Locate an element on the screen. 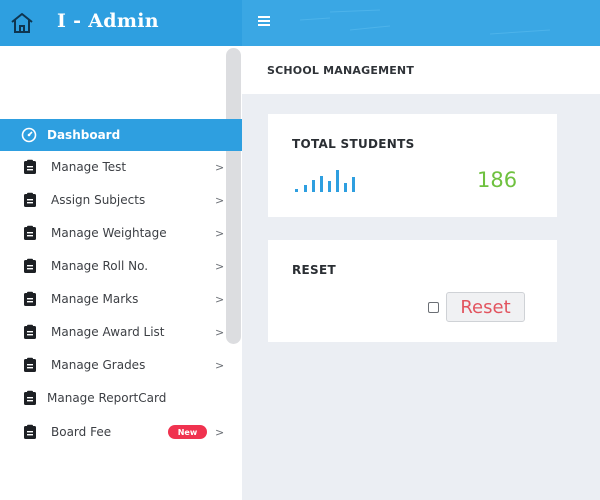  sidebar-item-board-fee: Board Fee New > is located at coordinates (121, 432).